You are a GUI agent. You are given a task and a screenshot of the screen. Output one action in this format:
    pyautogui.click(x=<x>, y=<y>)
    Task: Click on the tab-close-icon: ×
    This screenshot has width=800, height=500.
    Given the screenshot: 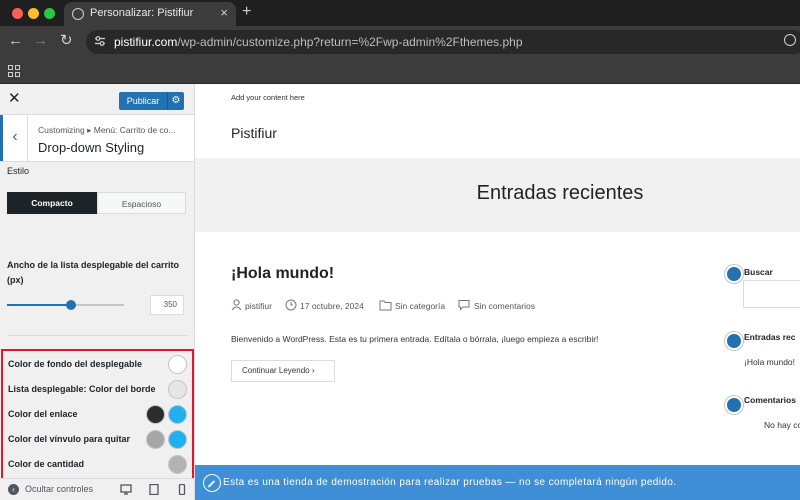 What is the action you would take?
    pyautogui.click(x=224, y=13)
    